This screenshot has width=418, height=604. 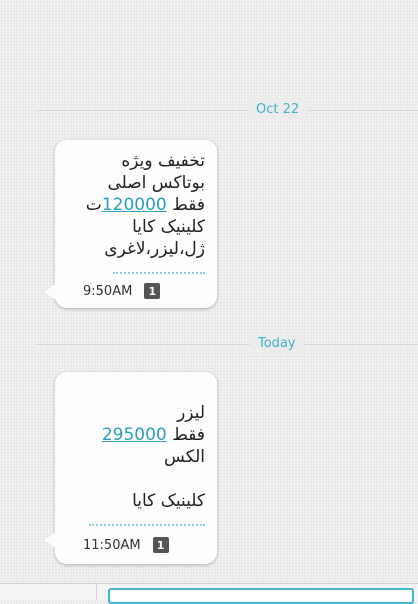 What do you see at coordinates (184, 457) in the screenshot?
I see `message-line: الکس` at bounding box center [184, 457].